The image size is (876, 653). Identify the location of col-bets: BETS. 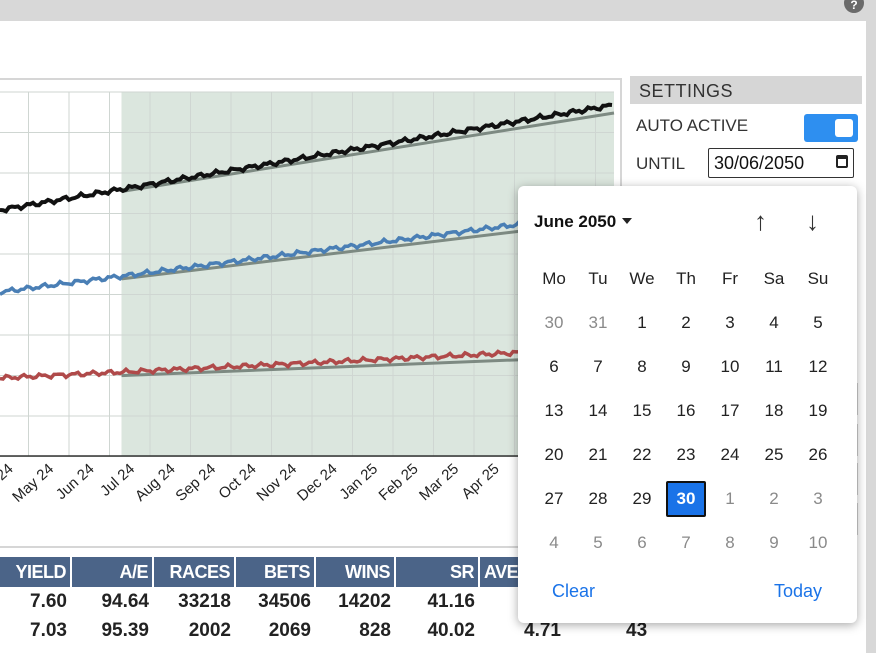
(275, 572).